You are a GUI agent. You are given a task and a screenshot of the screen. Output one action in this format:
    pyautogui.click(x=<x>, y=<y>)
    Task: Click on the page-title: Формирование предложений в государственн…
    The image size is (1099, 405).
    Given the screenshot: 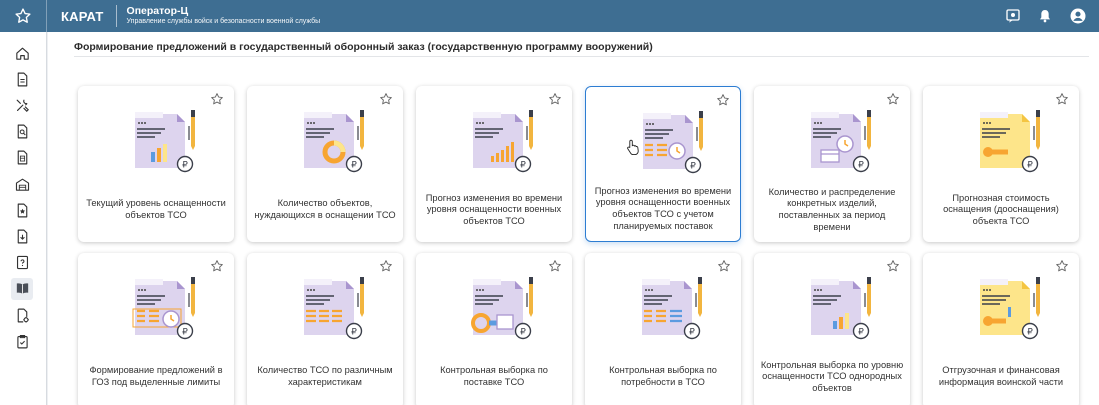 What is the action you would take?
    pyautogui.click(x=363, y=47)
    